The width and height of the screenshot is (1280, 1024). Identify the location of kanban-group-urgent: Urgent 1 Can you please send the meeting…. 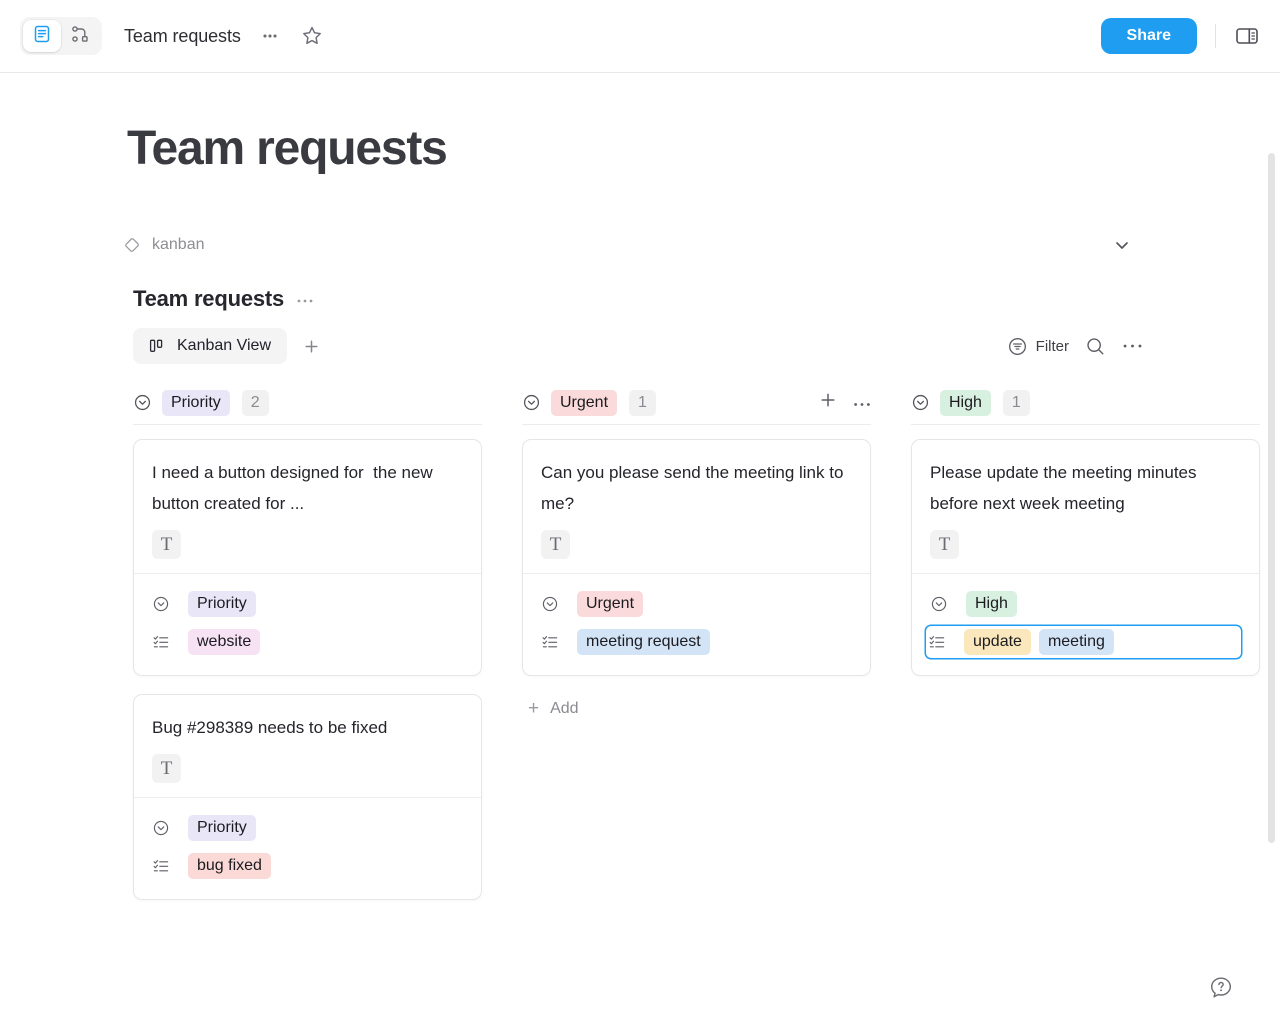
(696, 653).